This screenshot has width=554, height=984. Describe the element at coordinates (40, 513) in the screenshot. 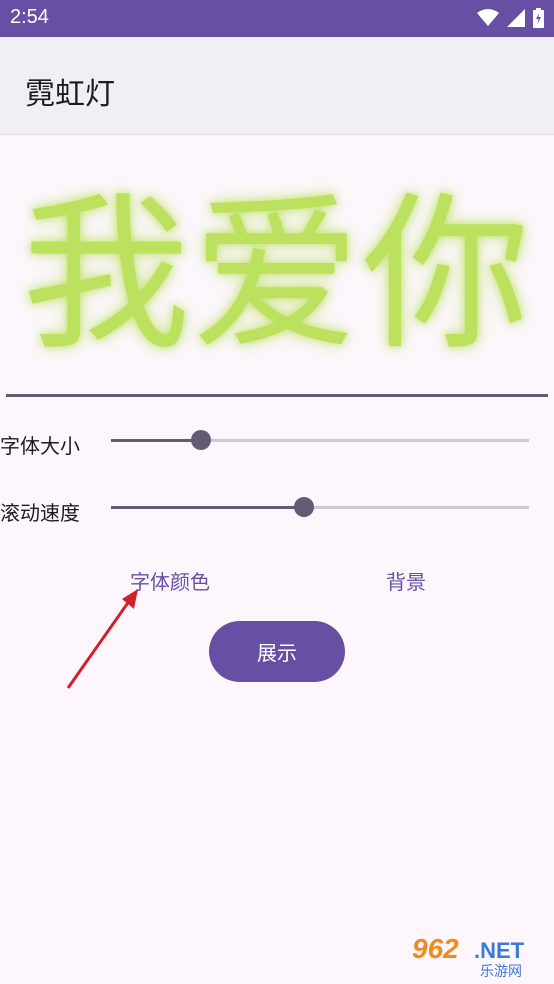

I see `scroll-speed-label: 滚动速度` at that location.